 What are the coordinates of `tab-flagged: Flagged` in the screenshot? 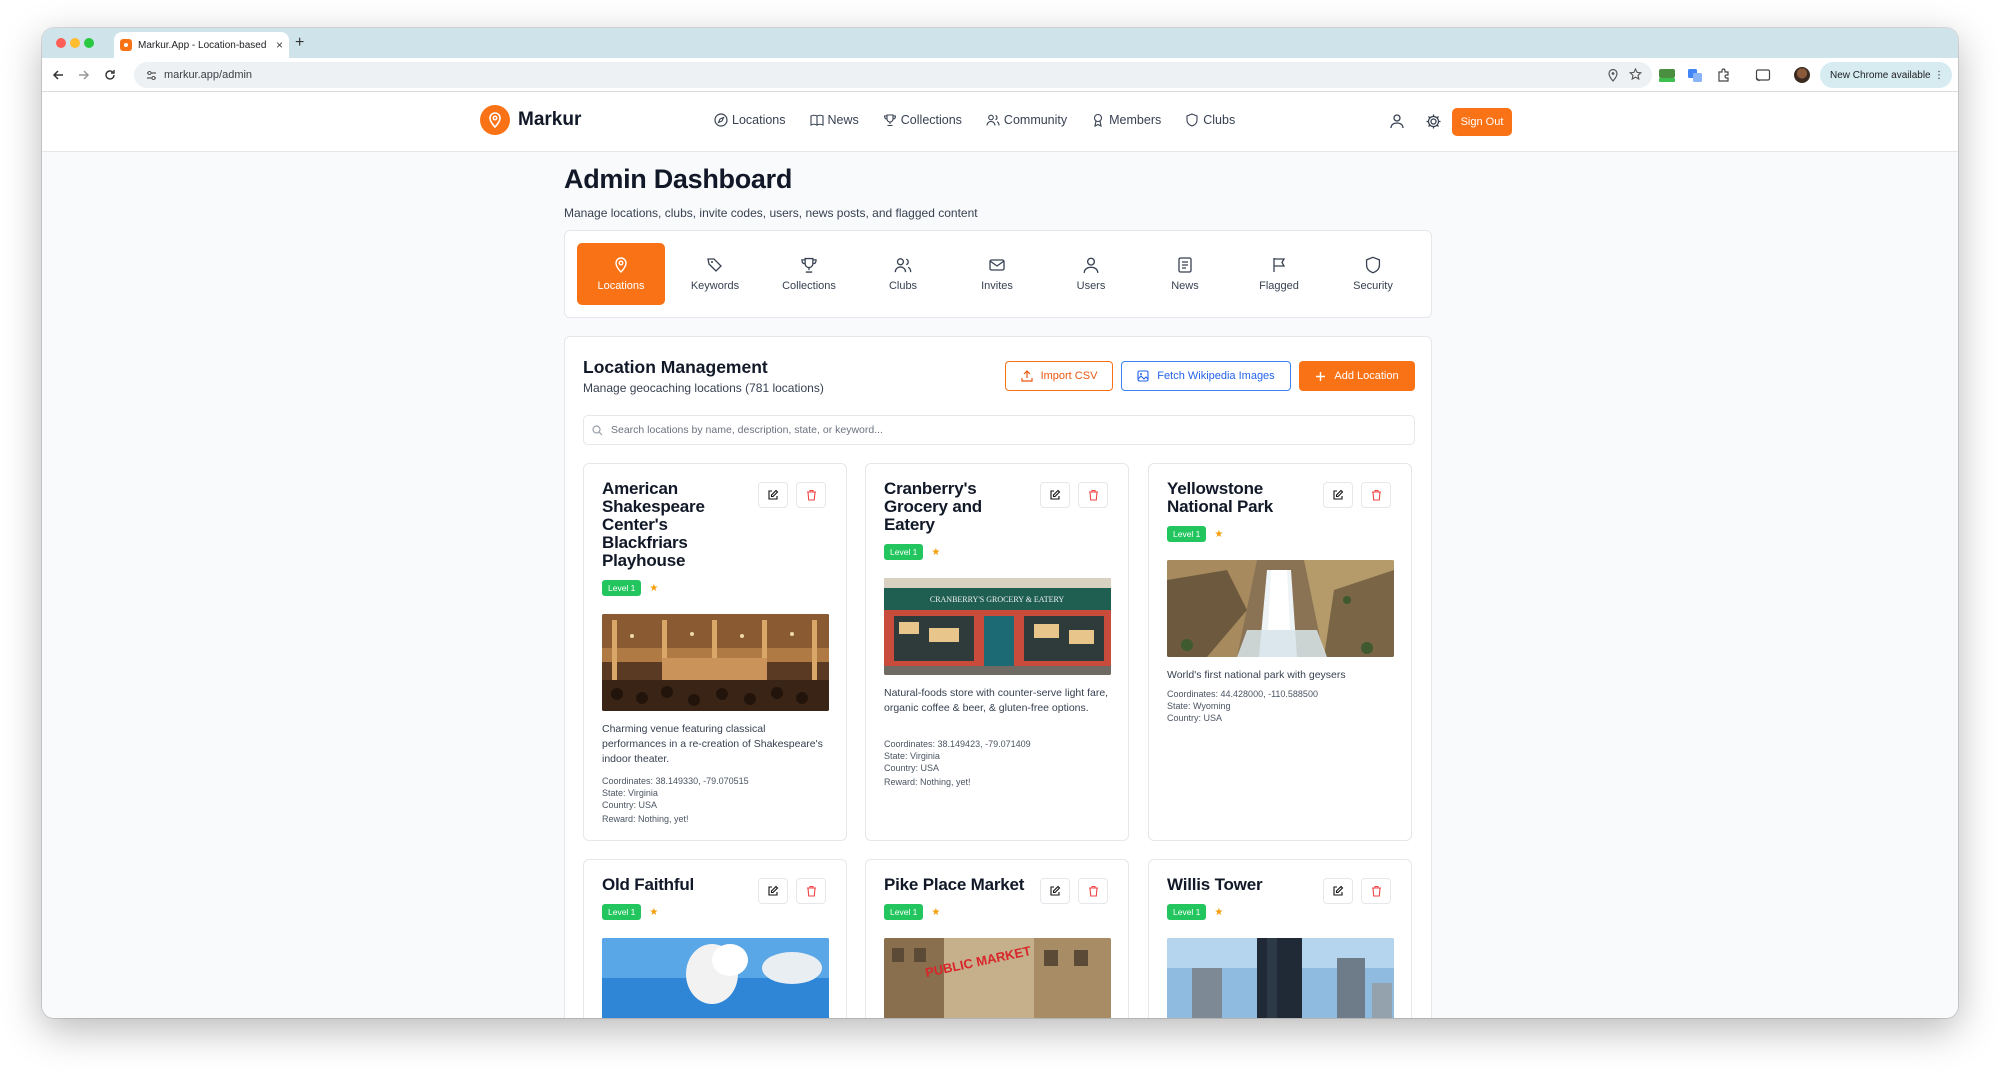 It's located at (1279, 274).